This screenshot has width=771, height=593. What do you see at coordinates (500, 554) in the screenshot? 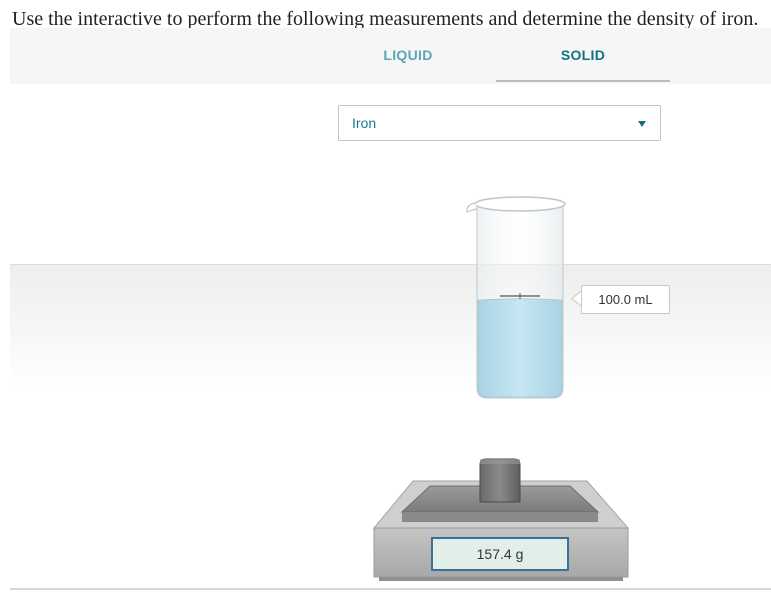
I see `mass-readout: 157.4 g` at bounding box center [500, 554].